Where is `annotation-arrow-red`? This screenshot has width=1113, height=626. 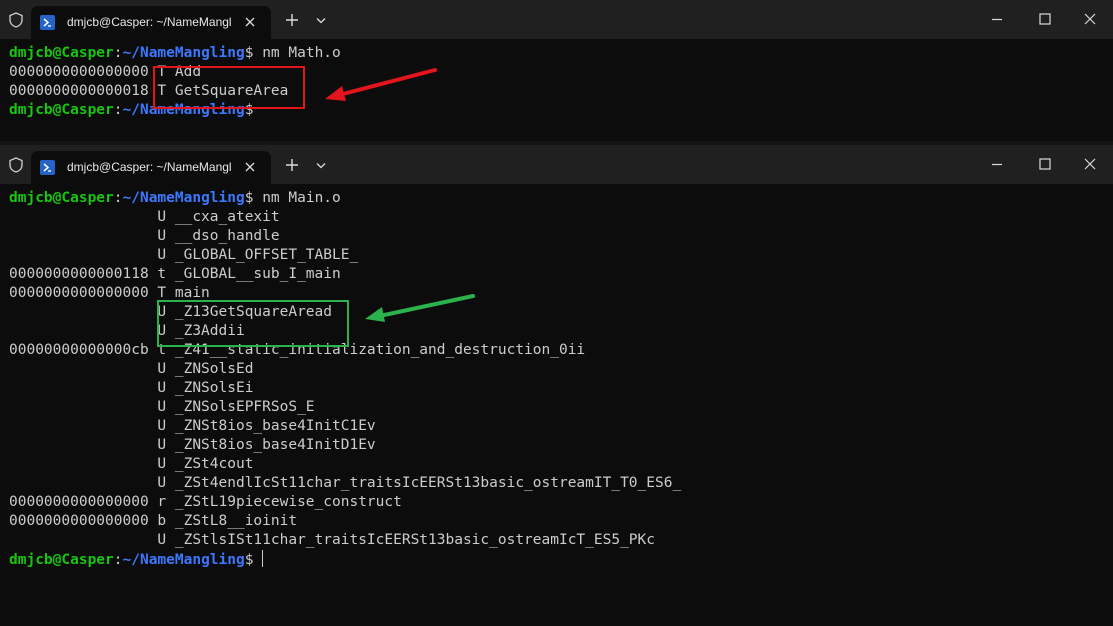
annotation-arrow-red is located at coordinates (385, 83).